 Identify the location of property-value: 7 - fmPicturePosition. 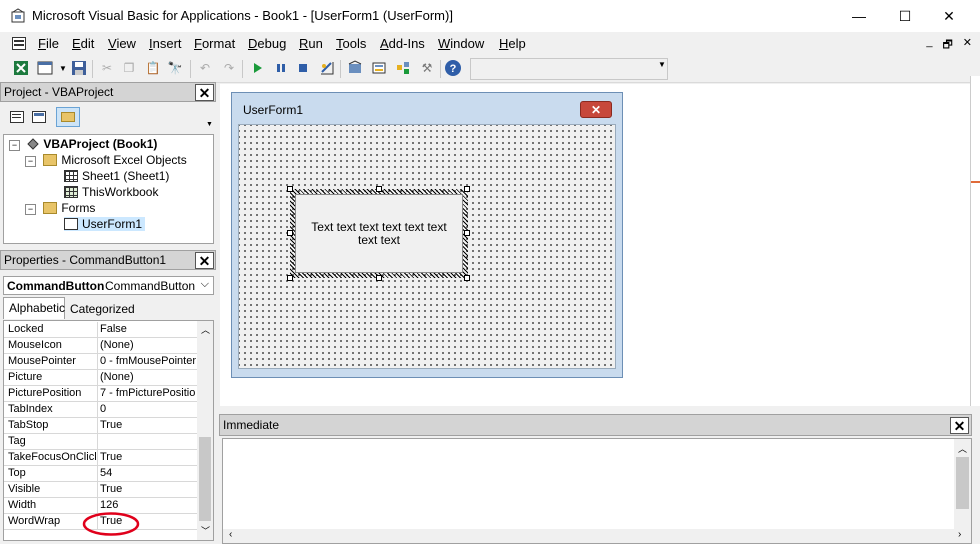
(148, 393).